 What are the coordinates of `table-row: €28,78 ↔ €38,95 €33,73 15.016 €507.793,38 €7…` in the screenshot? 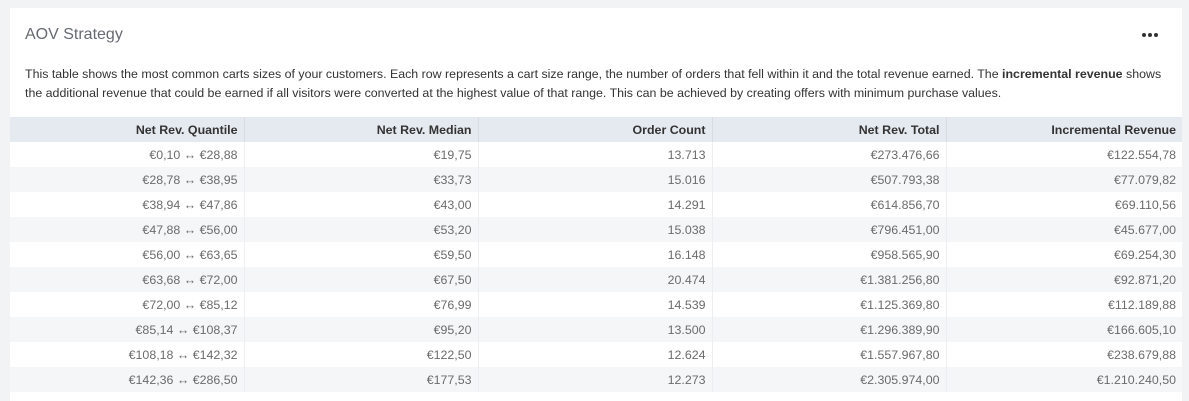 It's located at (596, 179).